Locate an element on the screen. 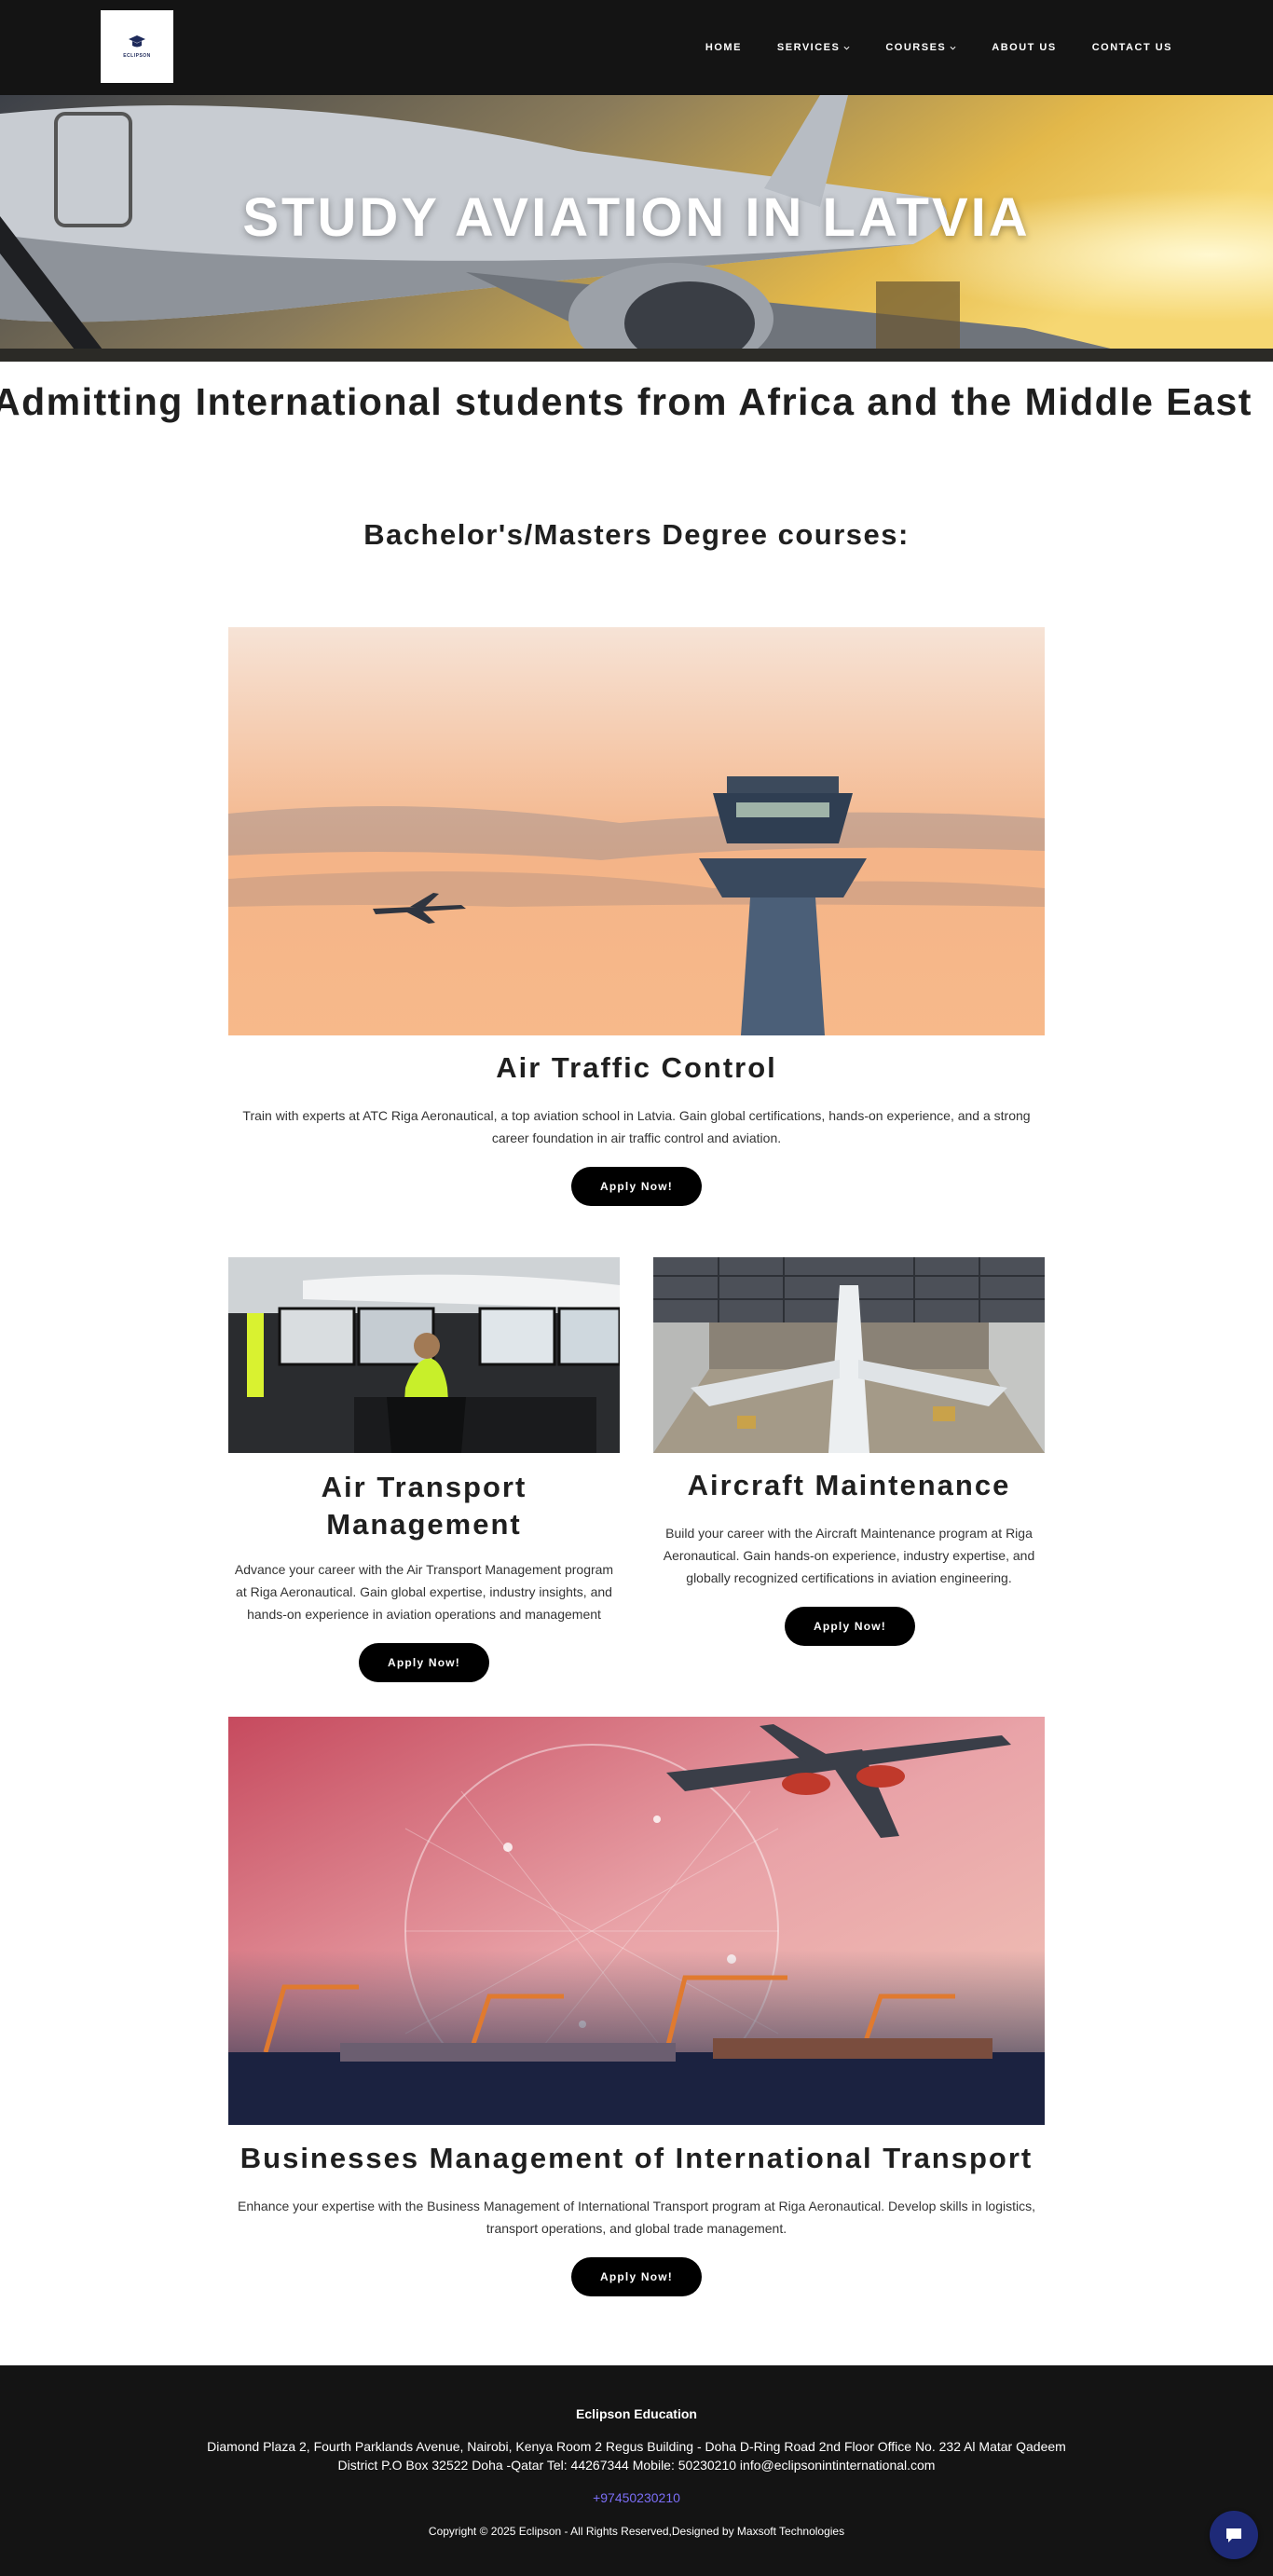  nav-home: HOME is located at coordinates (724, 47).